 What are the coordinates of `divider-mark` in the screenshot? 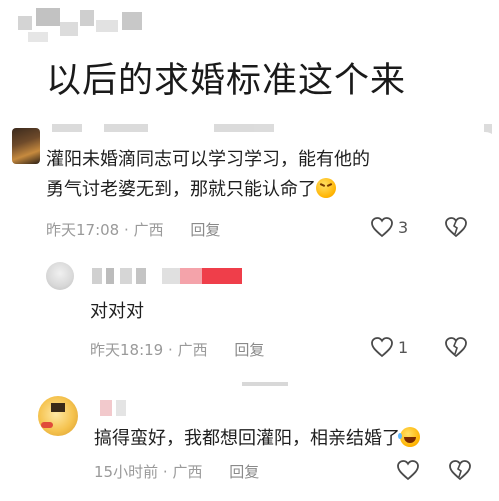 It's located at (265, 384).